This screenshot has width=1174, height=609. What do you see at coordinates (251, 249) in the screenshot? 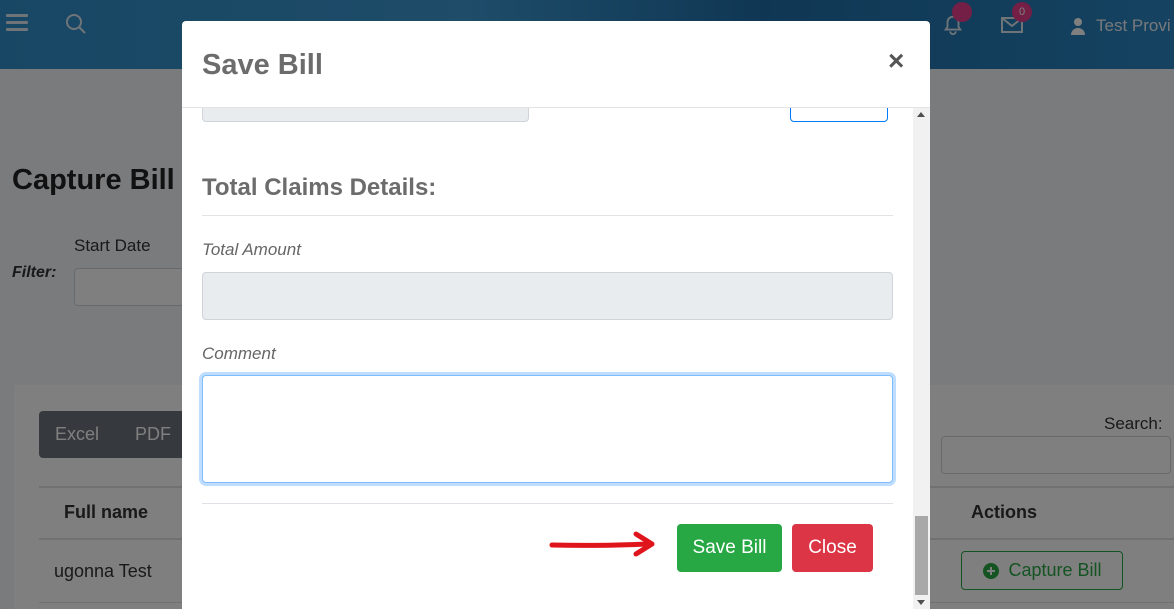
I see `total-amount-label: Total Amount` at bounding box center [251, 249].